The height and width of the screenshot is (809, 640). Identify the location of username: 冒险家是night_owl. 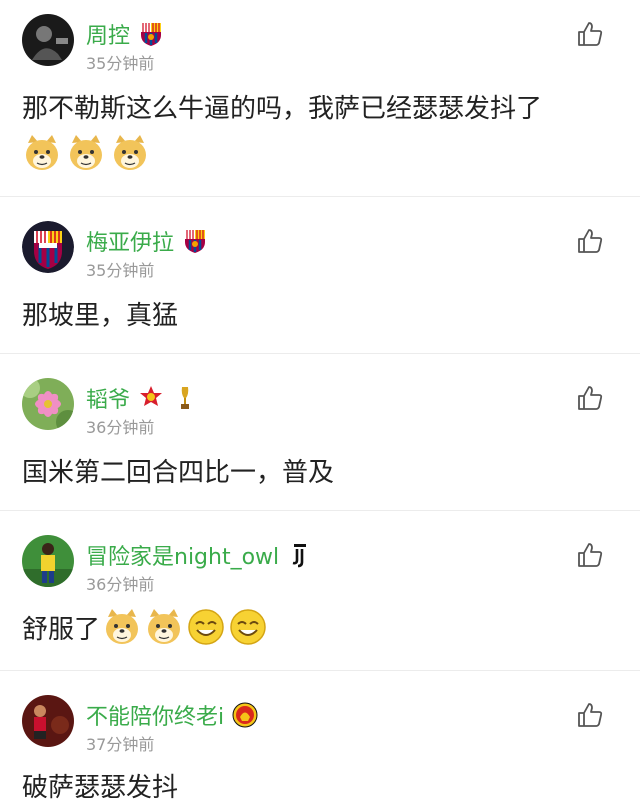
(182, 555).